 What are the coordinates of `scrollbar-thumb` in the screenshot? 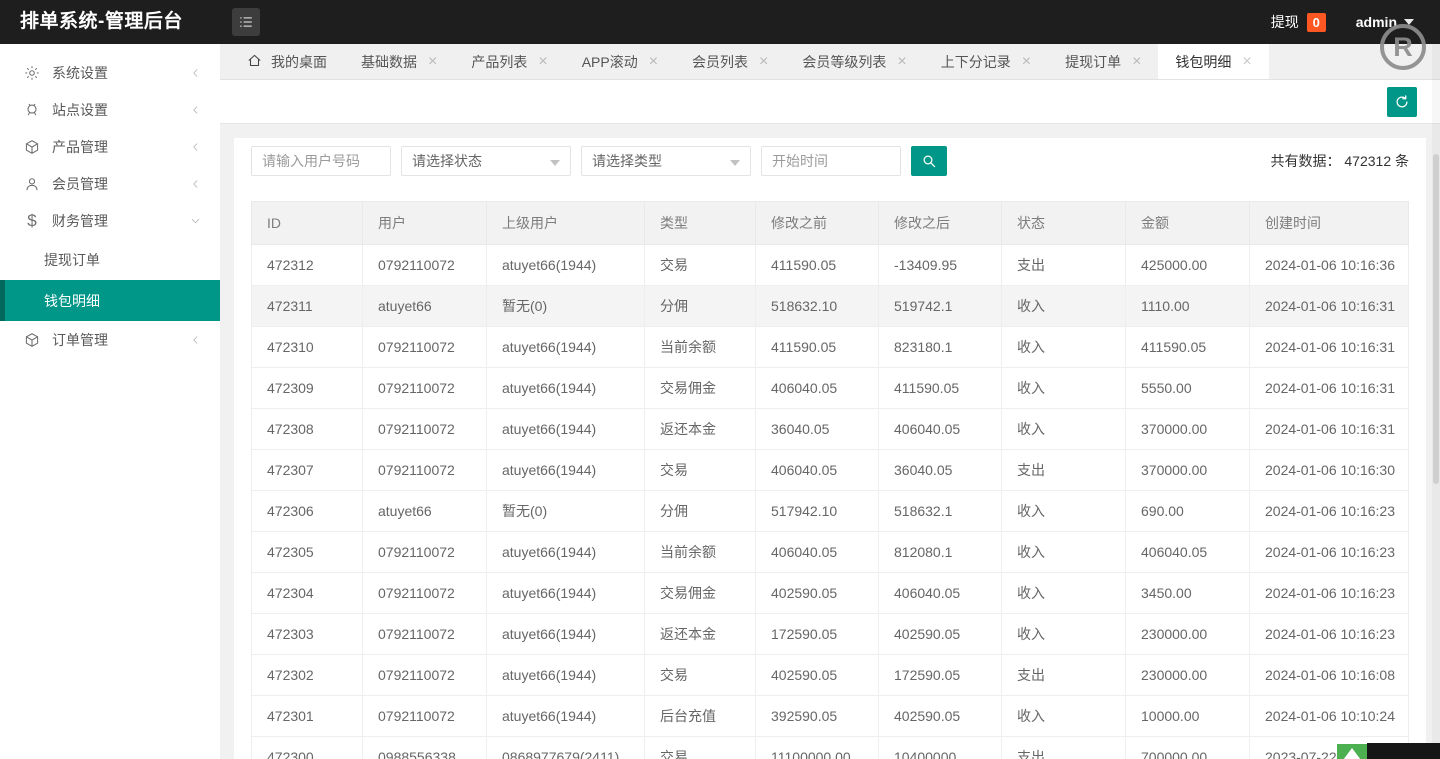 It's located at (1436, 319).